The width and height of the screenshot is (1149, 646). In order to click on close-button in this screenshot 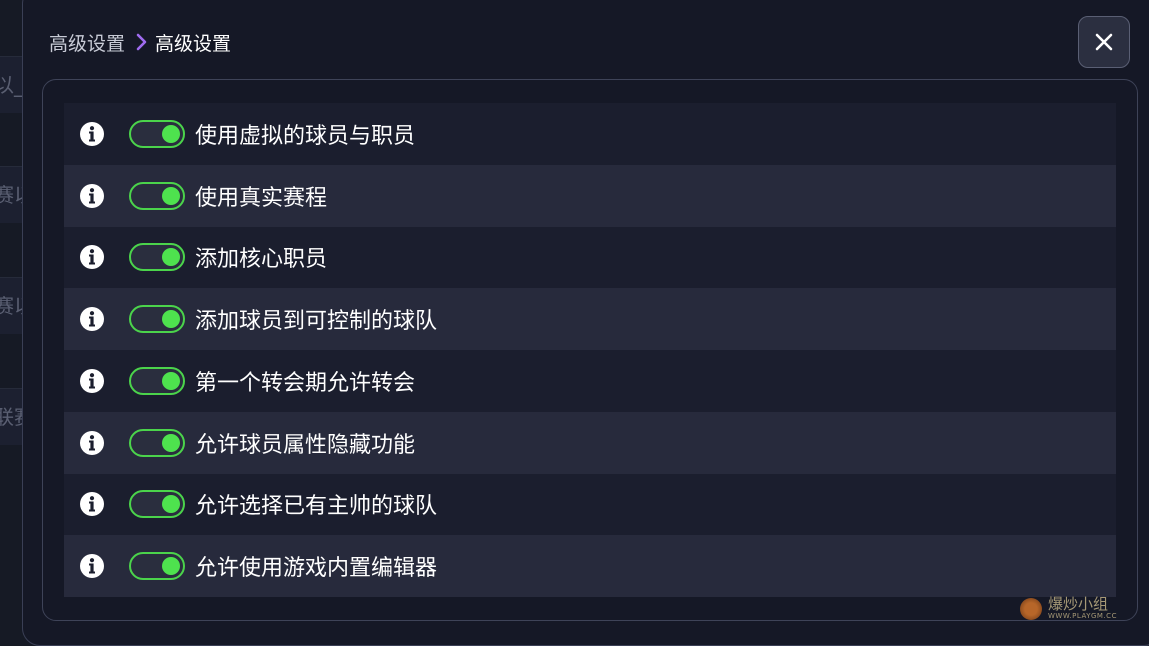, I will do `click(1104, 42)`.